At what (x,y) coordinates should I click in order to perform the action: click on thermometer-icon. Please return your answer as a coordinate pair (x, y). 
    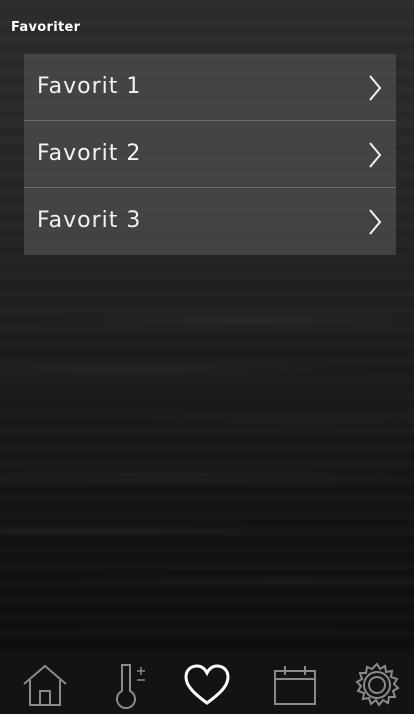
    Looking at the image, I should click on (130, 686).